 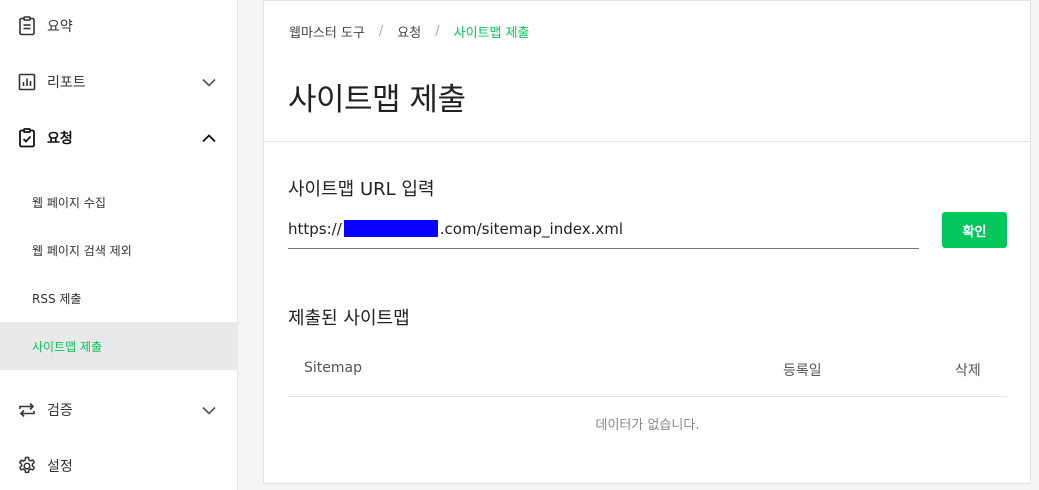 What do you see at coordinates (119, 82) in the screenshot?
I see `sidebar-item-report: 리포트` at bounding box center [119, 82].